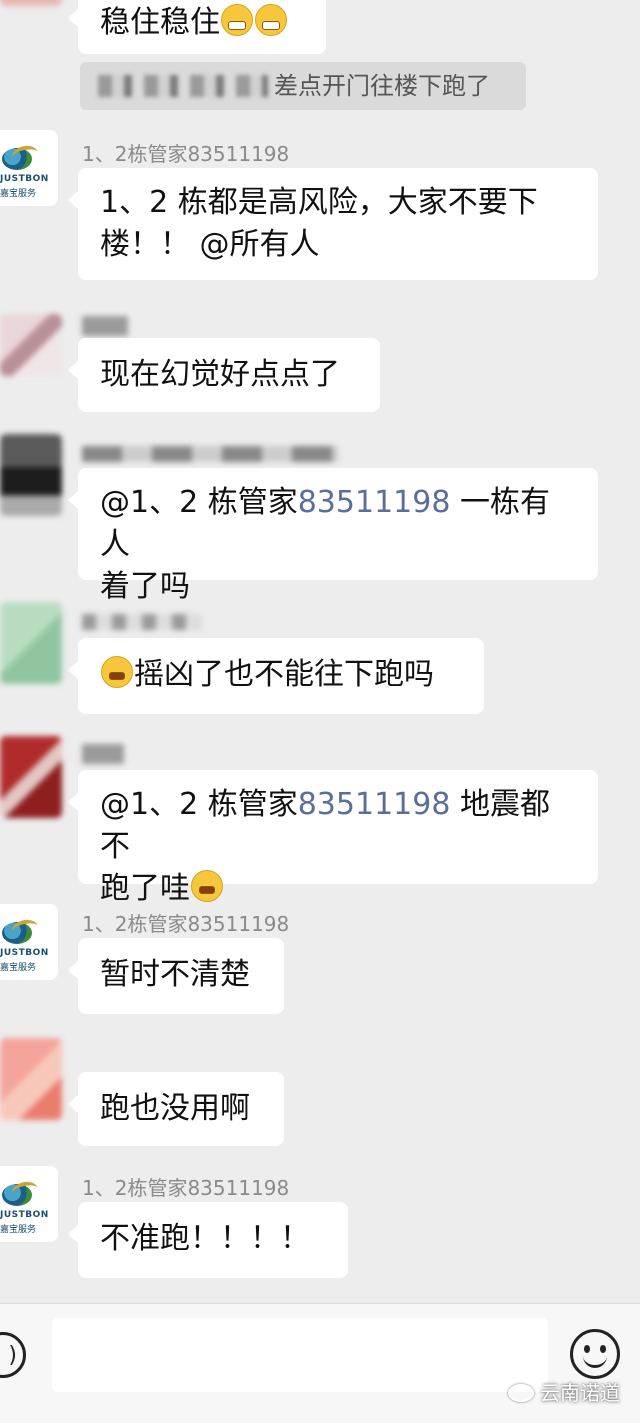  What do you see at coordinates (220, 374) in the screenshot?
I see `message-text: 现在幻觉好点点了` at bounding box center [220, 374].